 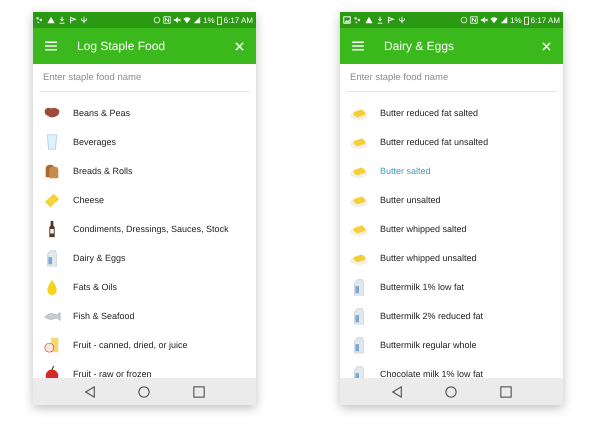 I want to click on list-item: Beans & Peas, so click(x=144, y=112).